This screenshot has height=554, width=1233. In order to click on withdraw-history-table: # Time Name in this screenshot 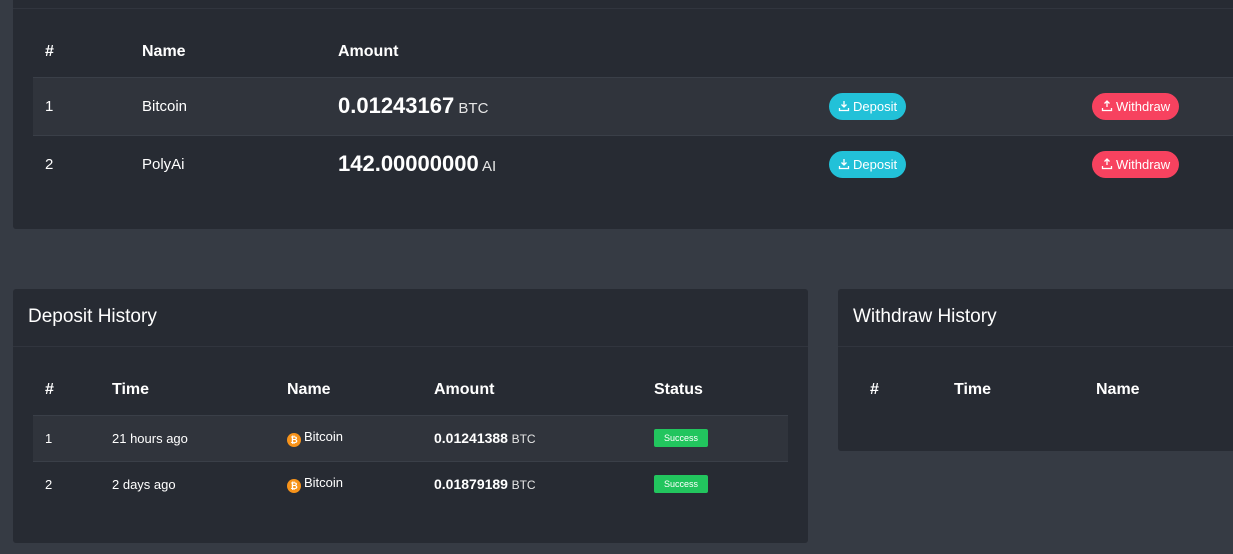, I will do `click(1045, 390)`.